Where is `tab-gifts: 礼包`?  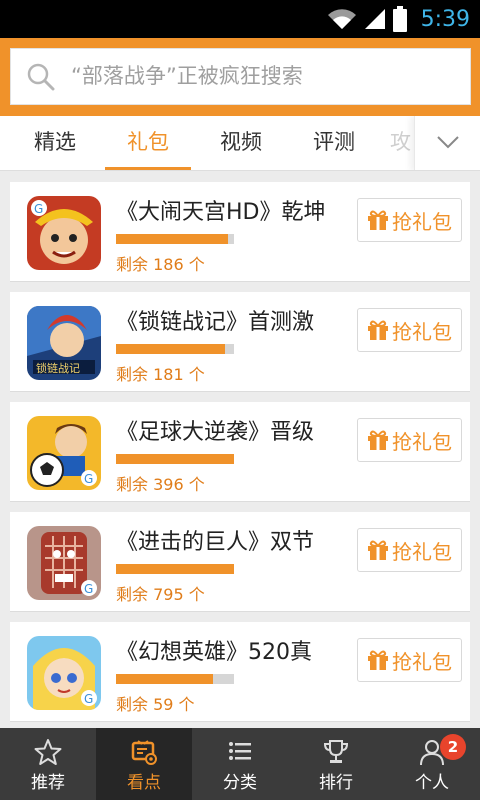 tab-gifts: 礼包 is located at coordinates (148, 143).